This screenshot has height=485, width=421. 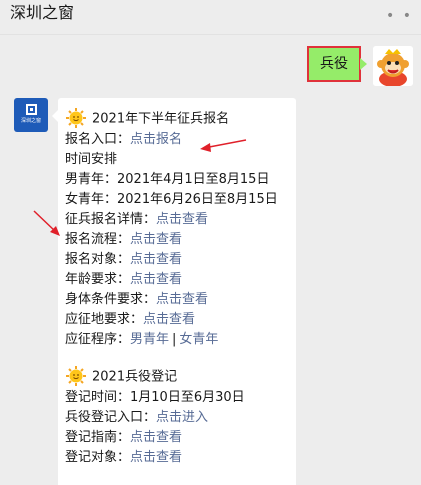 I want to click on entry-label: 报名入口：, so click(x=98, y=139).